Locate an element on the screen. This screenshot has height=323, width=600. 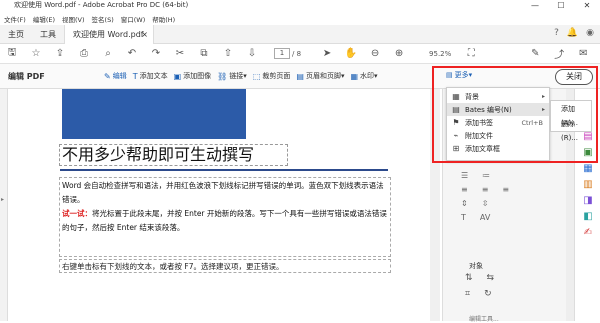
char-spacing-icon: AV is located at coordinates (485, 217).